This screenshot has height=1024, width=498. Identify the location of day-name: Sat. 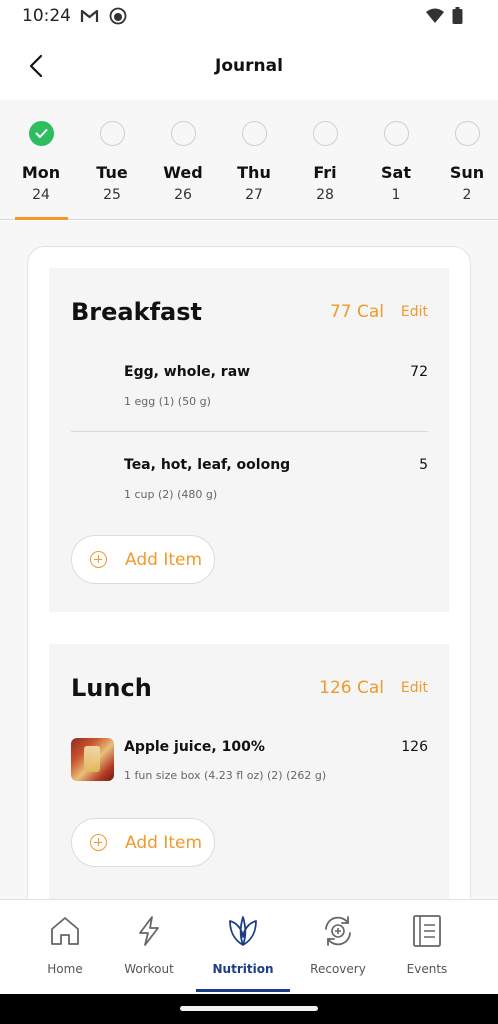
(396, 172).